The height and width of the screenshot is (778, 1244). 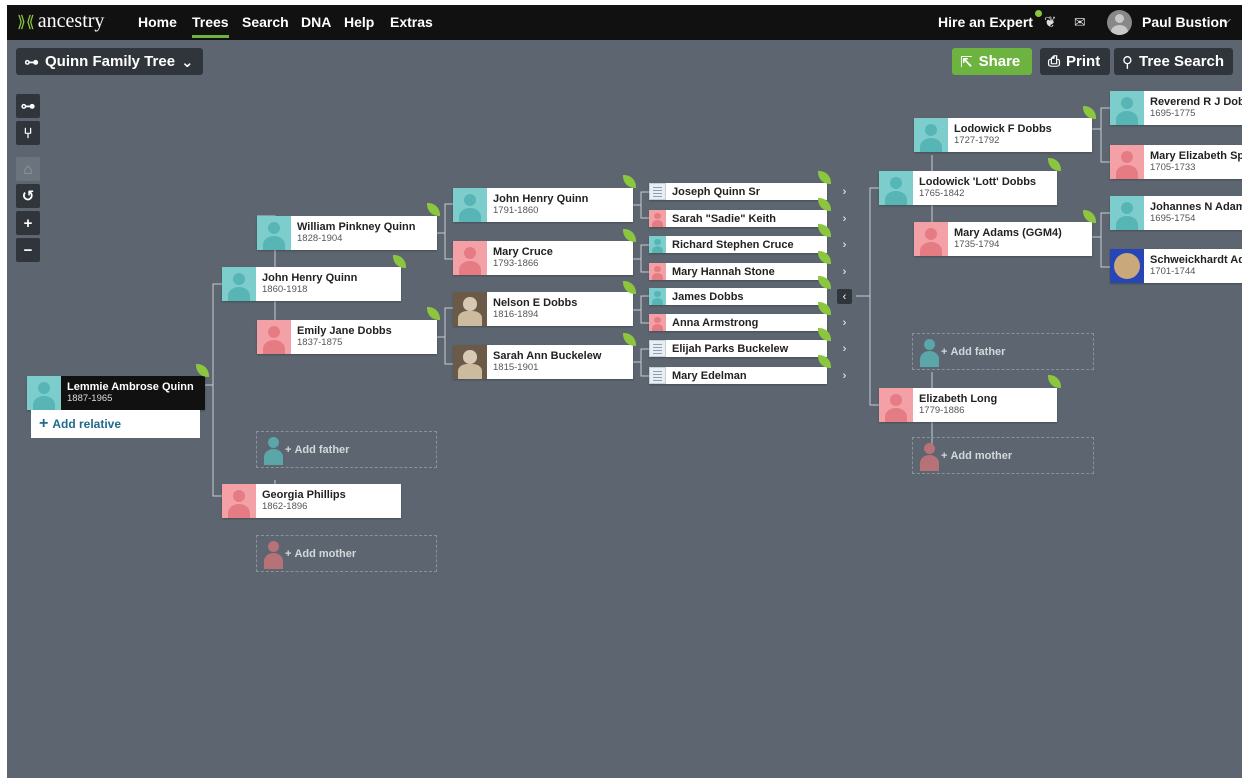 What do you see at coordinates (304, 495) in the screenshot?
I see `person-name: Georgia Phillips` at bounding box center [304, 495].